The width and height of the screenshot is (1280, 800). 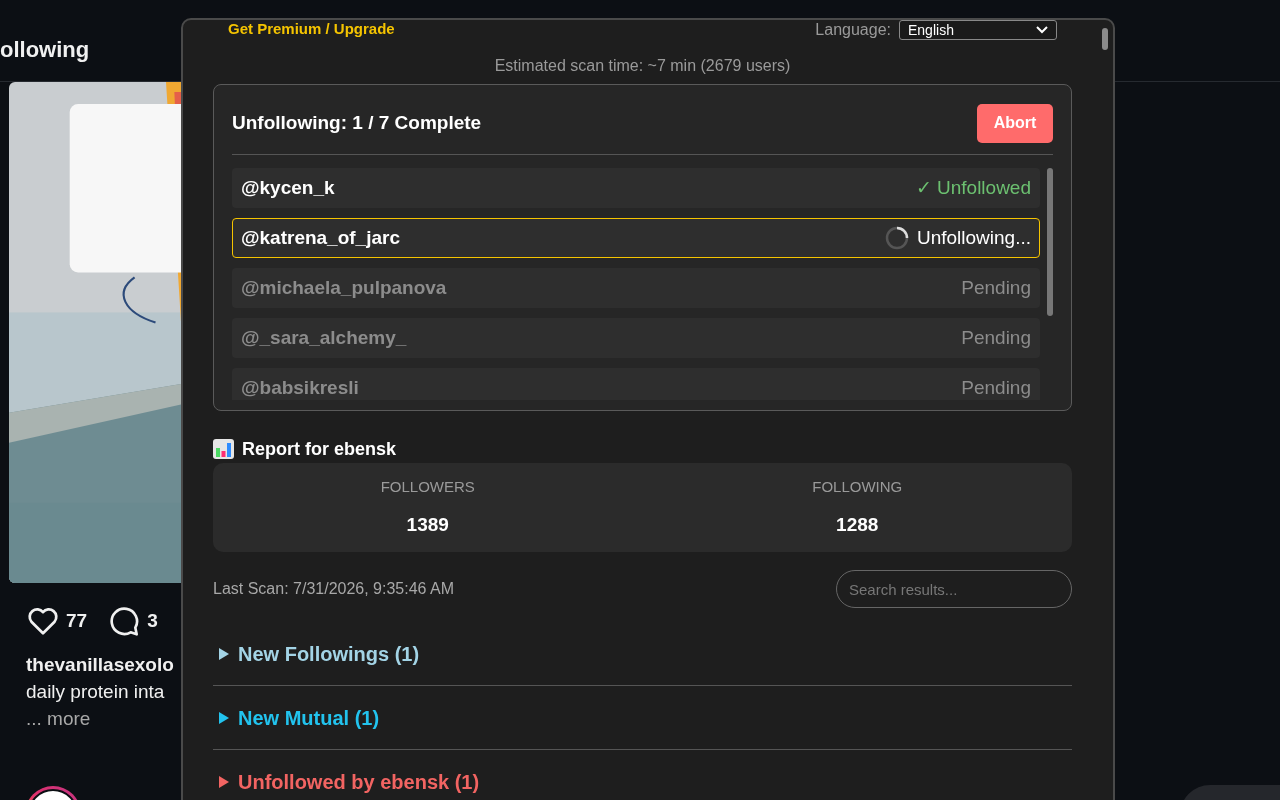 What do you see at coordinates (1042, 30) in the screenshot?
I see `chevron-icon` at bounding box center [1042, 30].